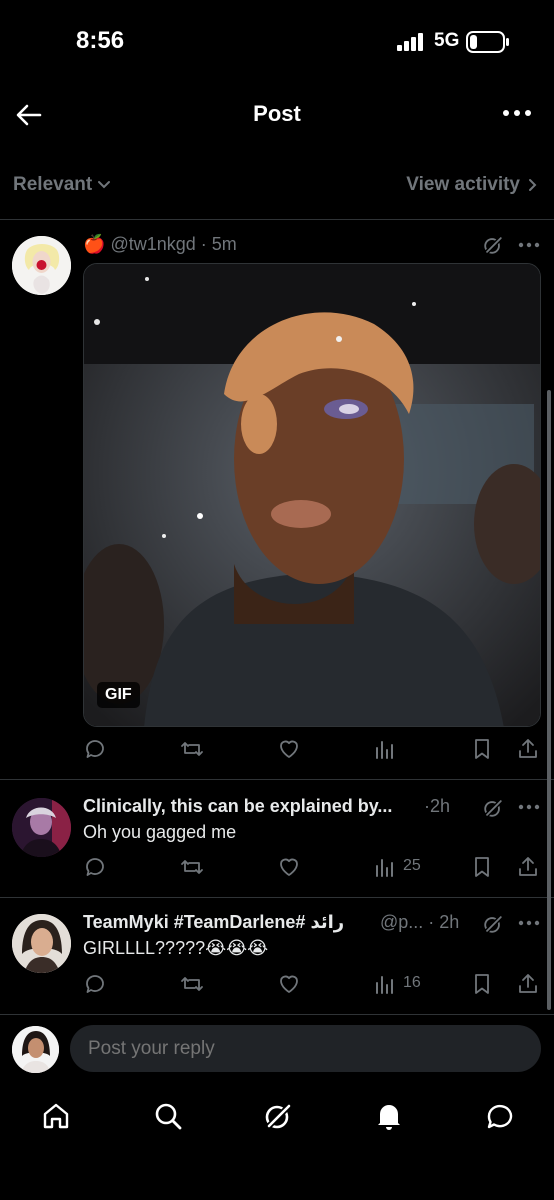  What do you see at coordinates (463, 184) in the screenshot?
I see `view-activity-label: View activity` at bounding box center [463, 184].